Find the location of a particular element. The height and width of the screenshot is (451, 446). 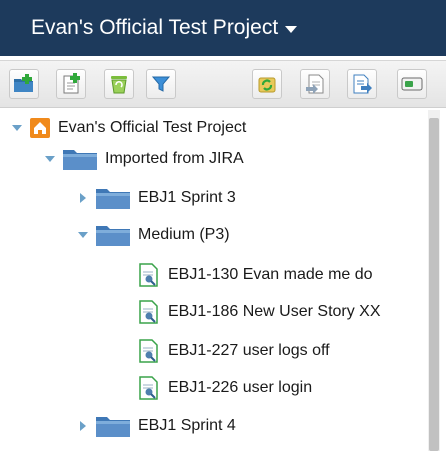

recycle-icon is located at coordinates (119, 85).